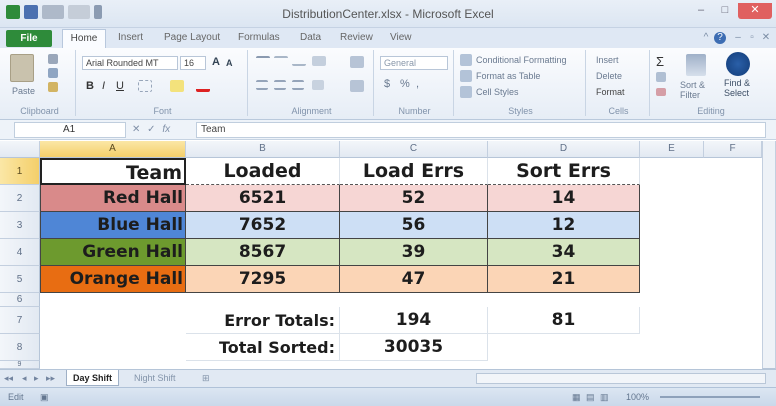 Image resolution: width=776 pixels, height=406 pixels. I want to click on align-middle-icon, so click(281, 61).